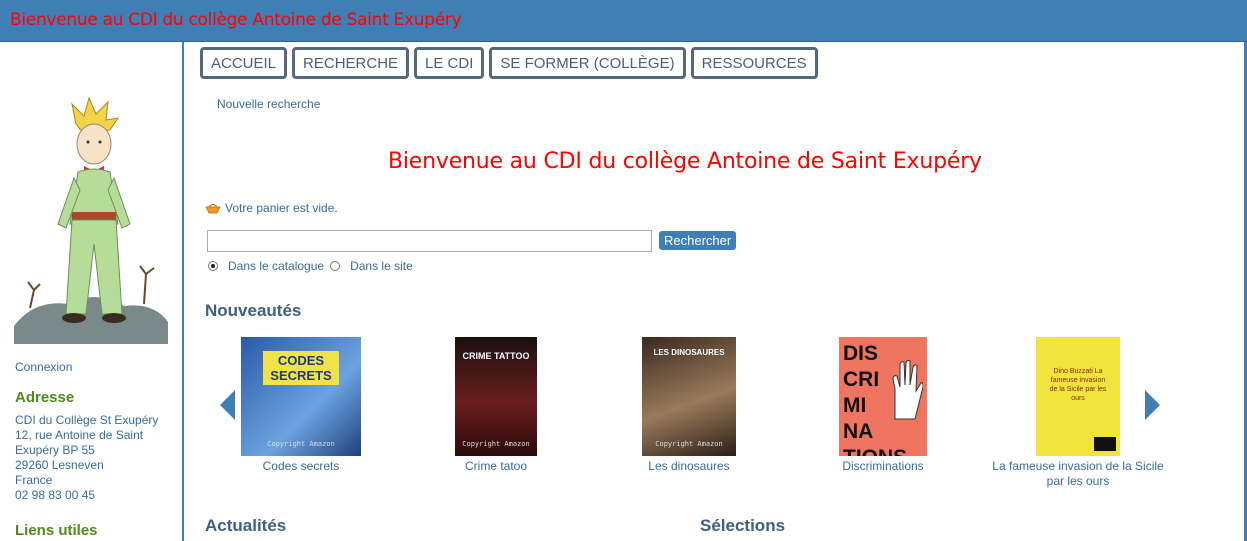 This screenshot has width=1247, height=541. I want to click on tab-se-former: SE FORMER (COLLÈGE), so click(587, 63).